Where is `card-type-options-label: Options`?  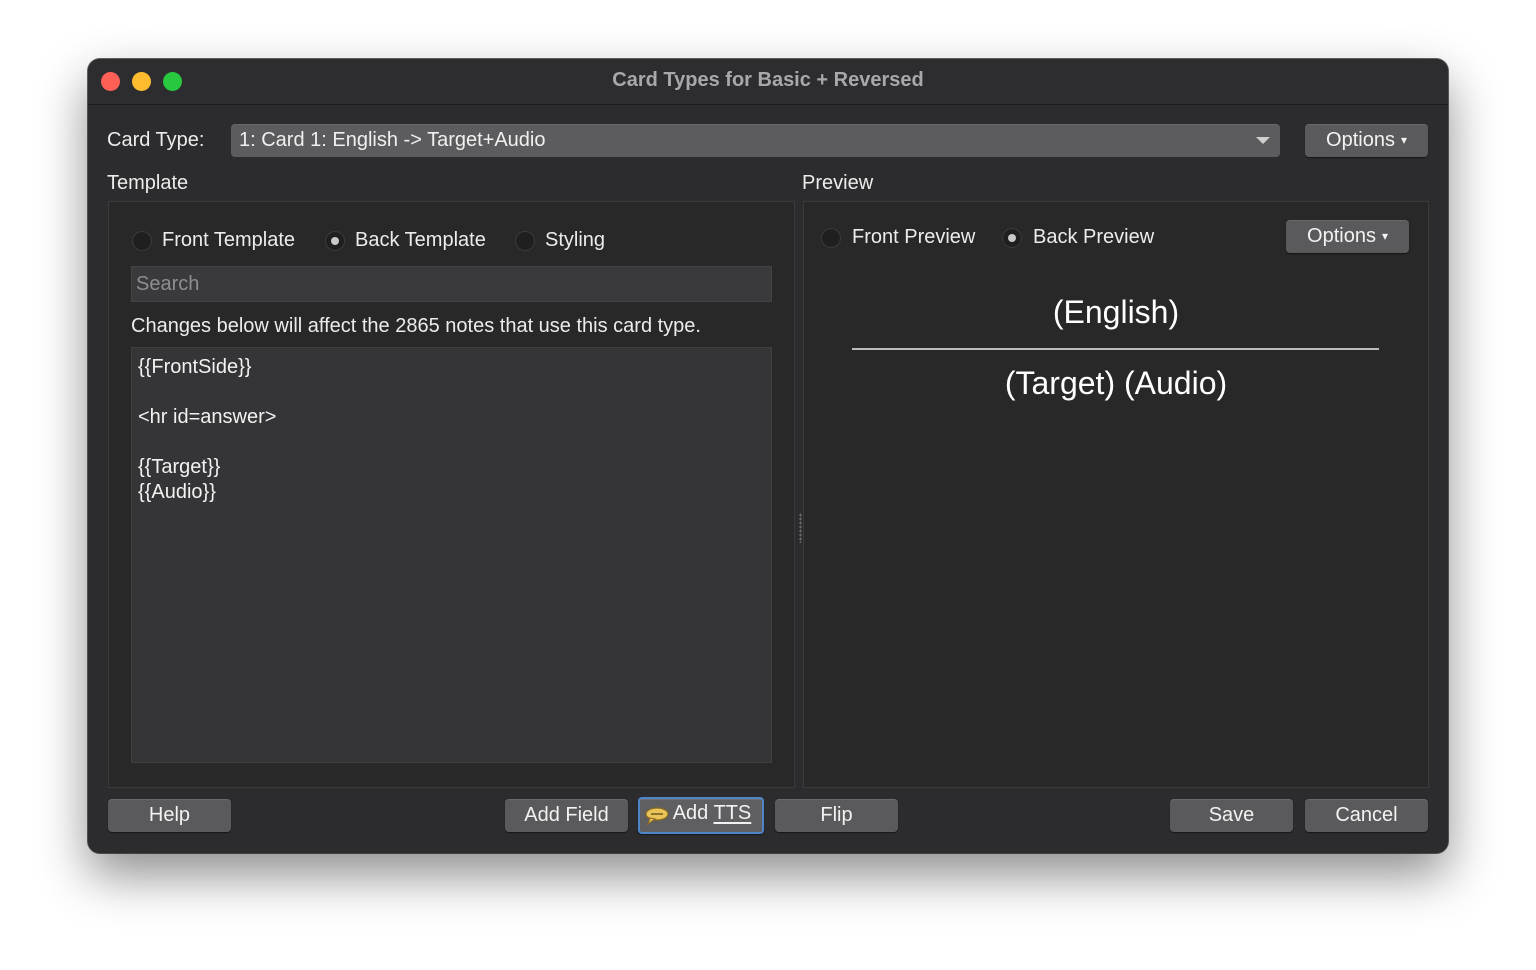 card-type-options-label: Options is located at coordinates (1360, 140).